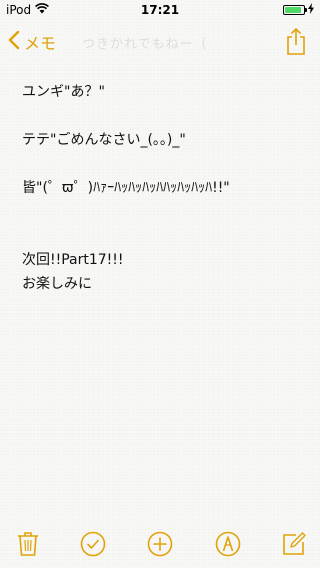 The height and width of the screenshot is (568, 320). What do you see at coordinates (311, 10) in the screenshot?
I see `bolt-icon` at bounding box center [311, 10].